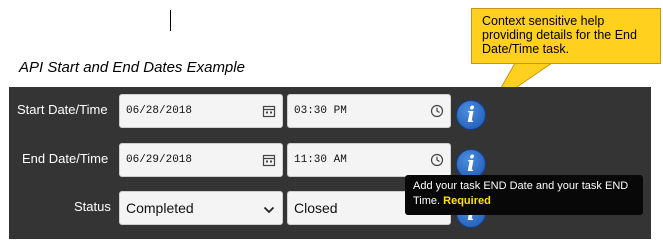 The width and height of the screenshot is (663, 242). I want to click on end-date-value: 06/29/2018, so click(159, 160).